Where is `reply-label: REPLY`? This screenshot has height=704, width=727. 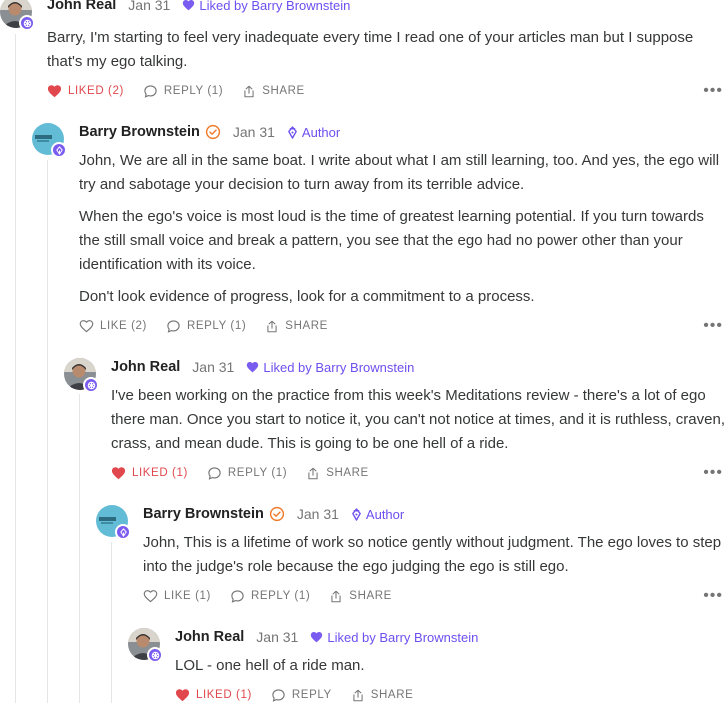
reply-label: REPLY is located at coordinates (311, 695).